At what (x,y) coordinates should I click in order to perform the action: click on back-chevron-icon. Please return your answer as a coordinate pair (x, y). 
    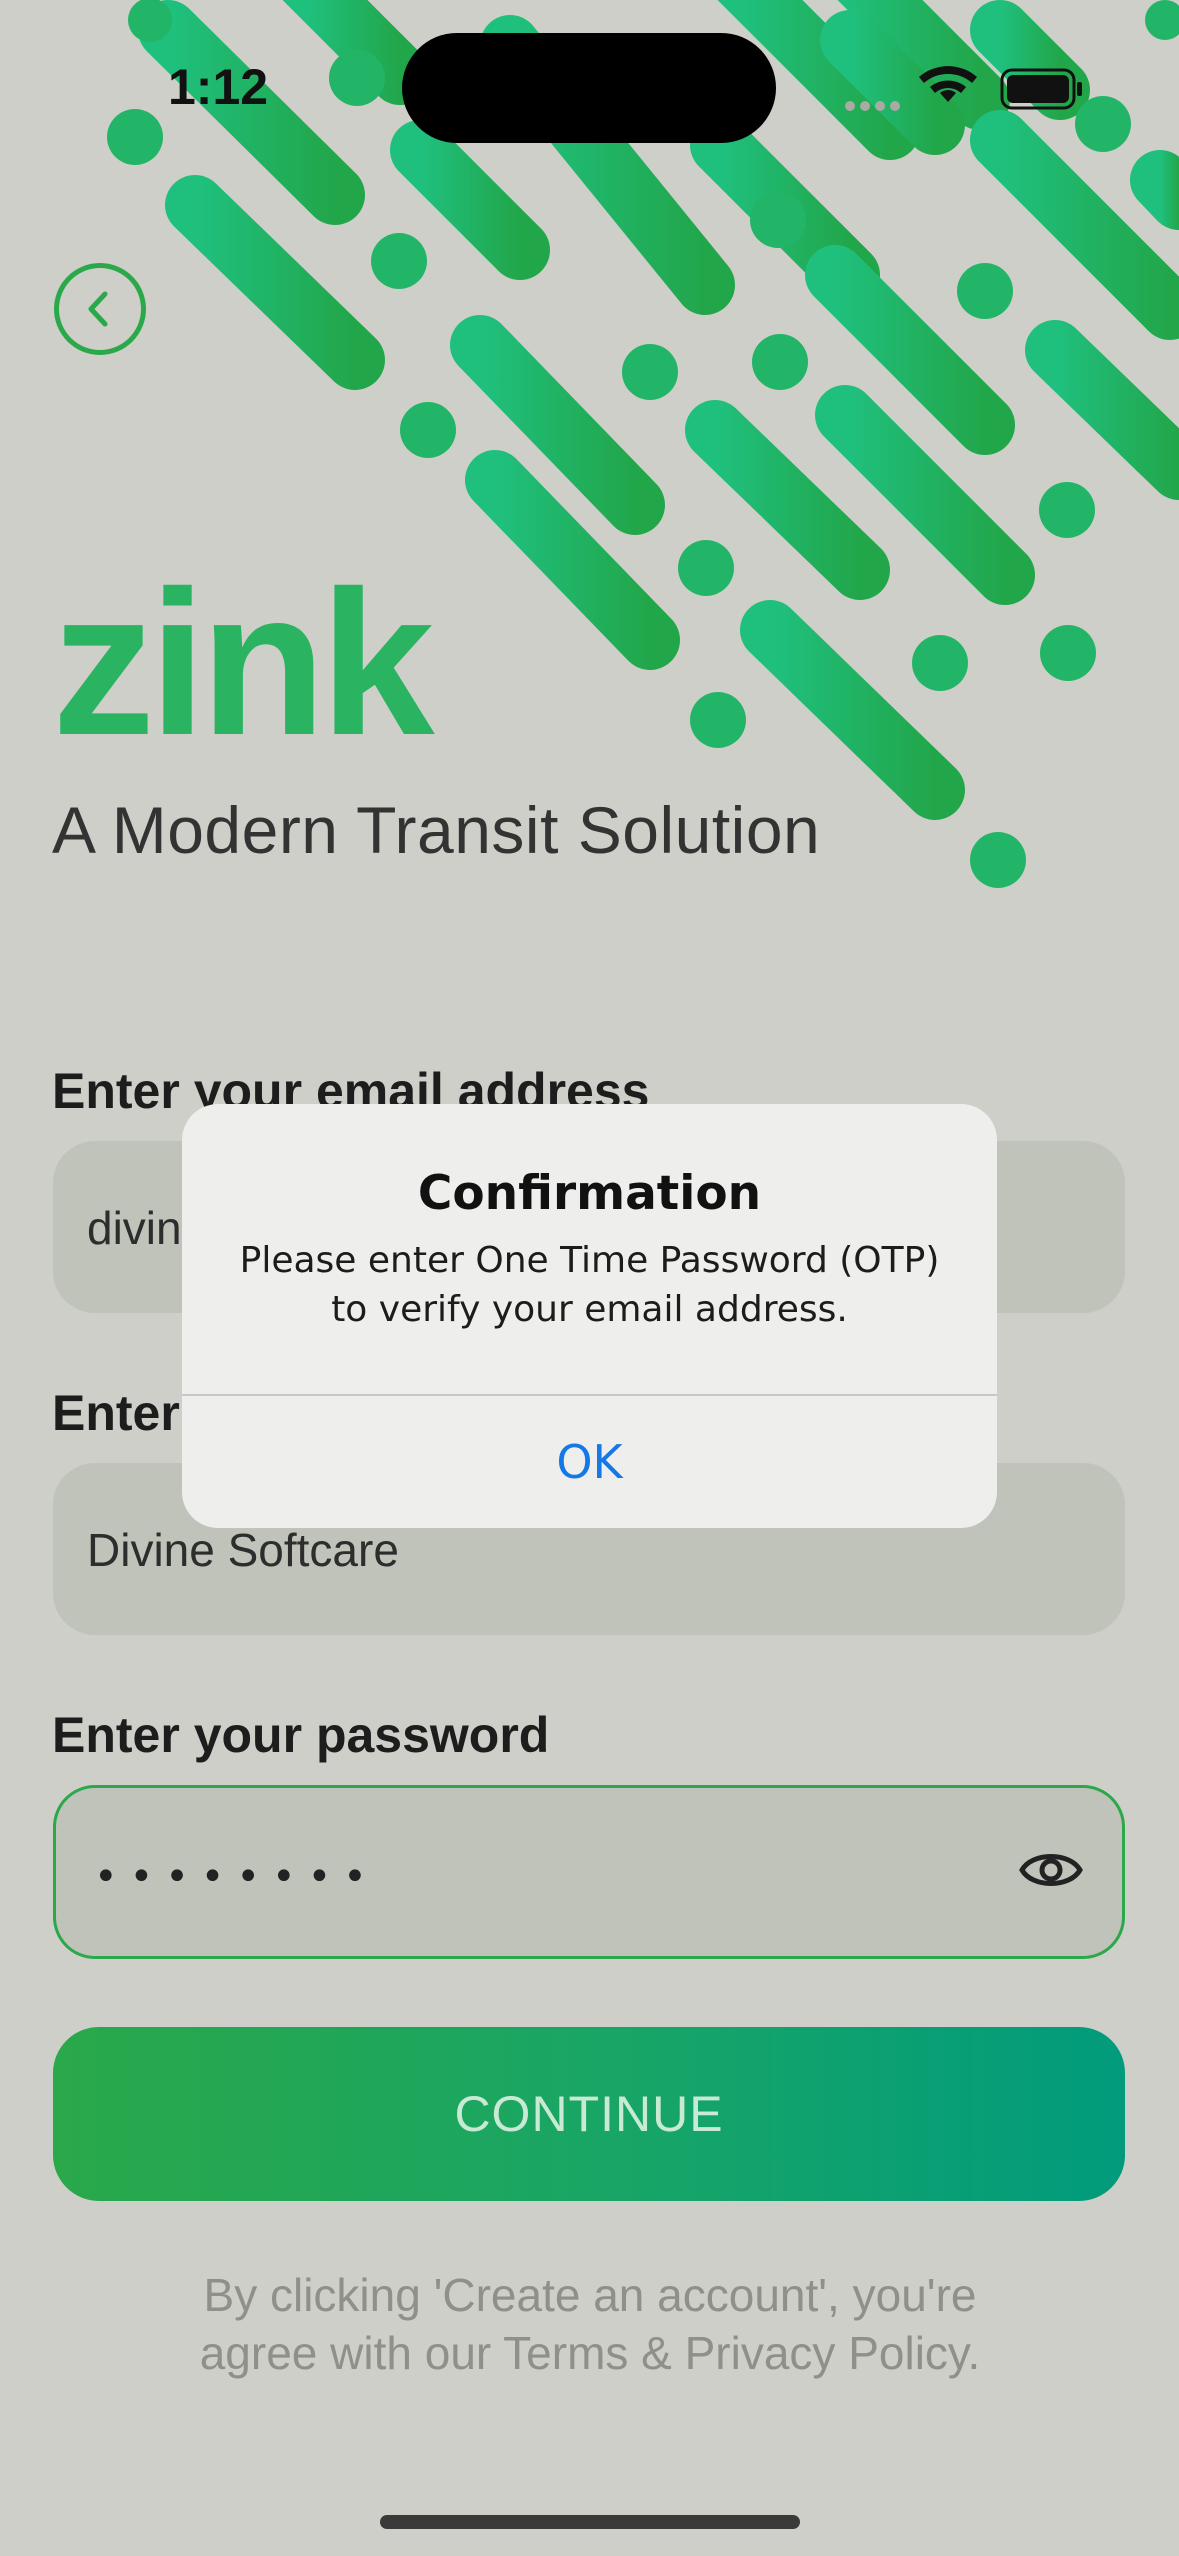
    Looking at the image, I should click on (98, 309).